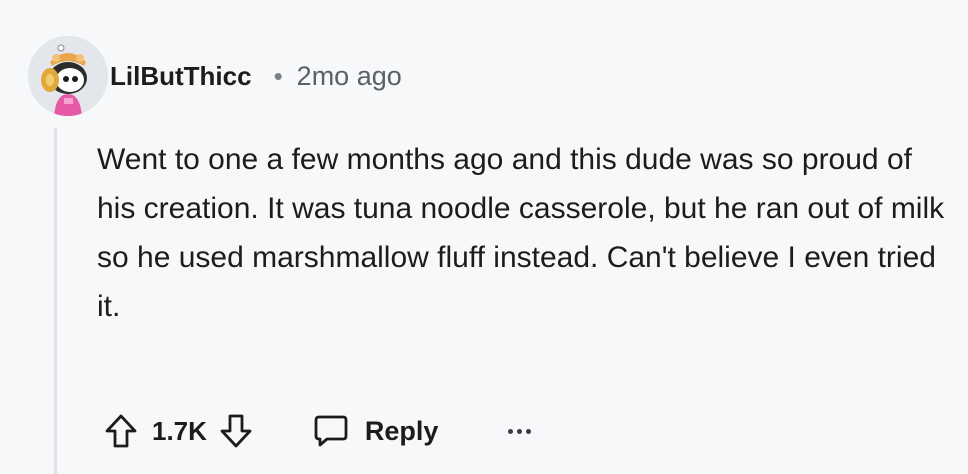 This screenshot has width=968, height=474. I want to click on reply-button: Reply, so click(376, 431).